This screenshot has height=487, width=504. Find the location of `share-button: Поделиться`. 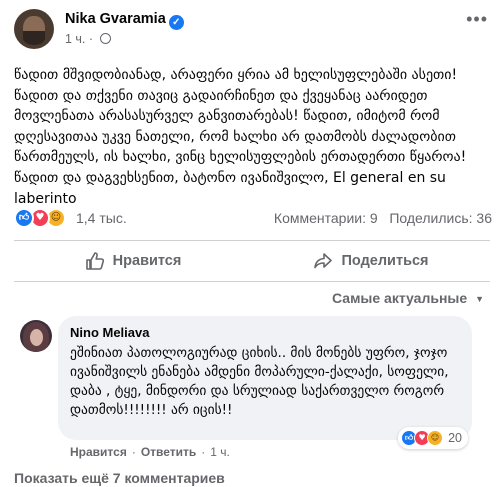

share-button: Поделиться is located at coordinates (371, 261).